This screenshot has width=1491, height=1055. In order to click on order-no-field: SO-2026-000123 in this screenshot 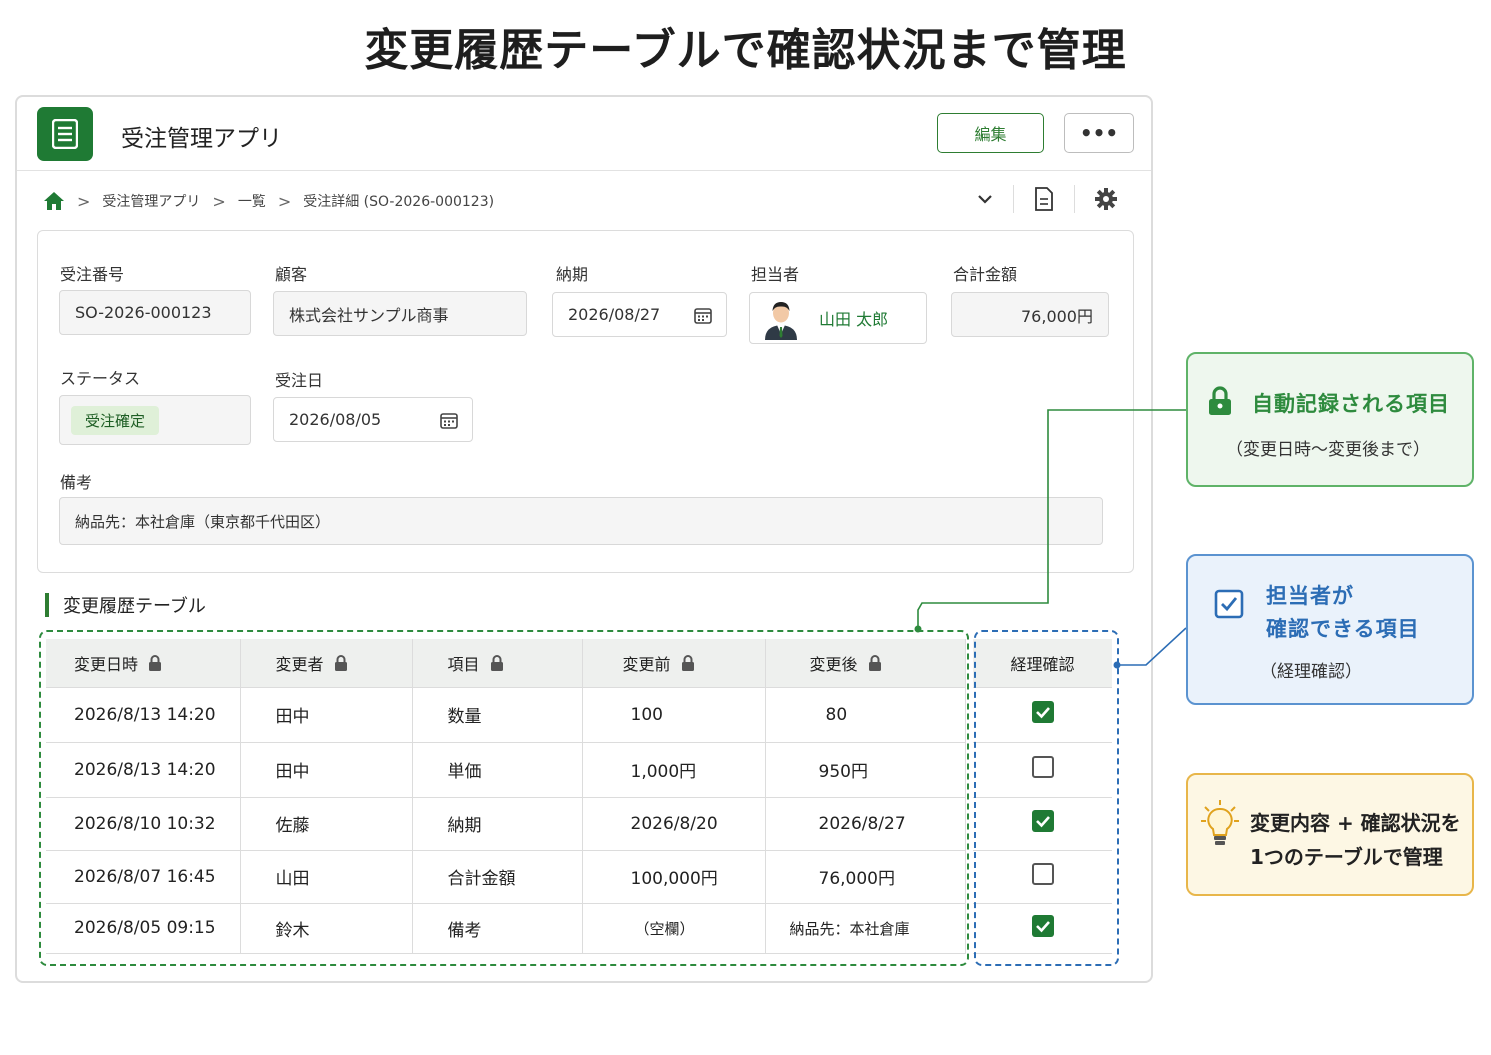, I will do `click(155, 312)`.